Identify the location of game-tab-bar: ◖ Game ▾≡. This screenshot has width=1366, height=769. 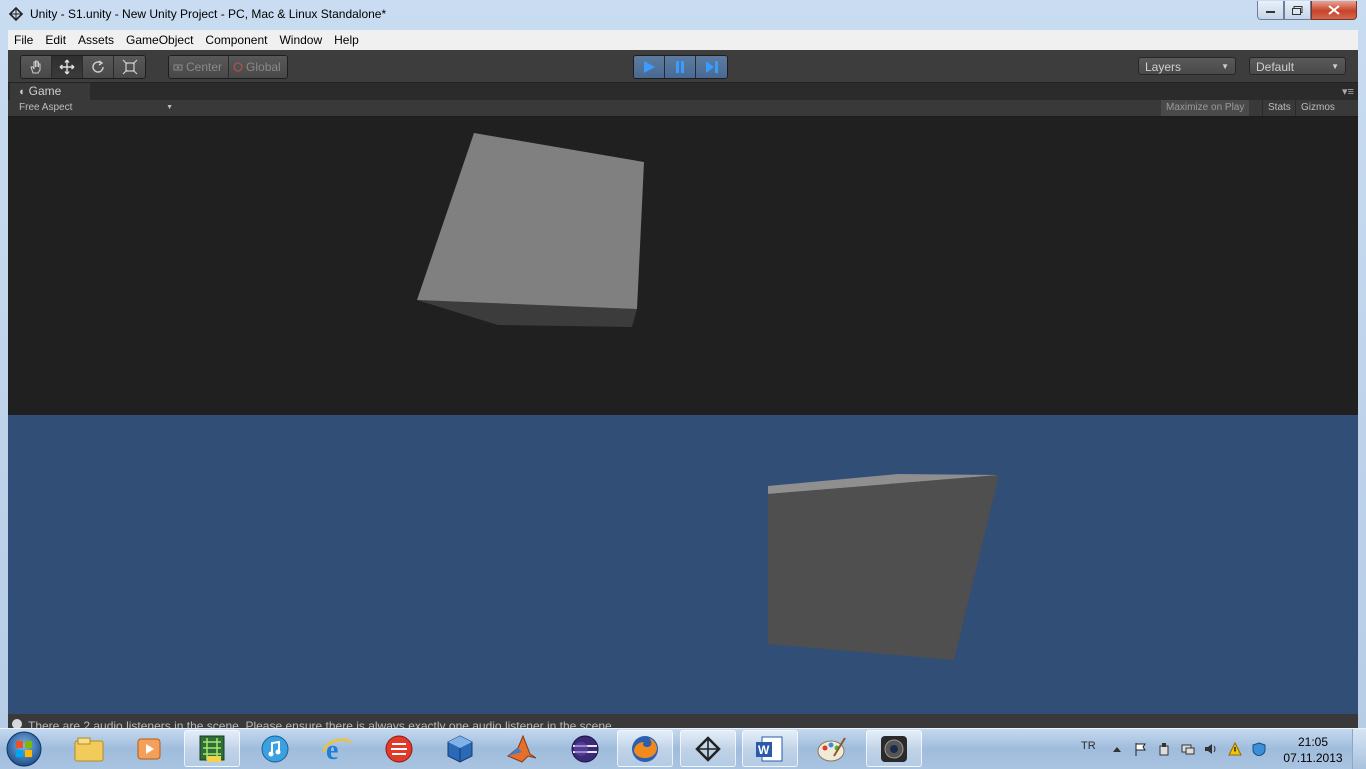
(683, 91).